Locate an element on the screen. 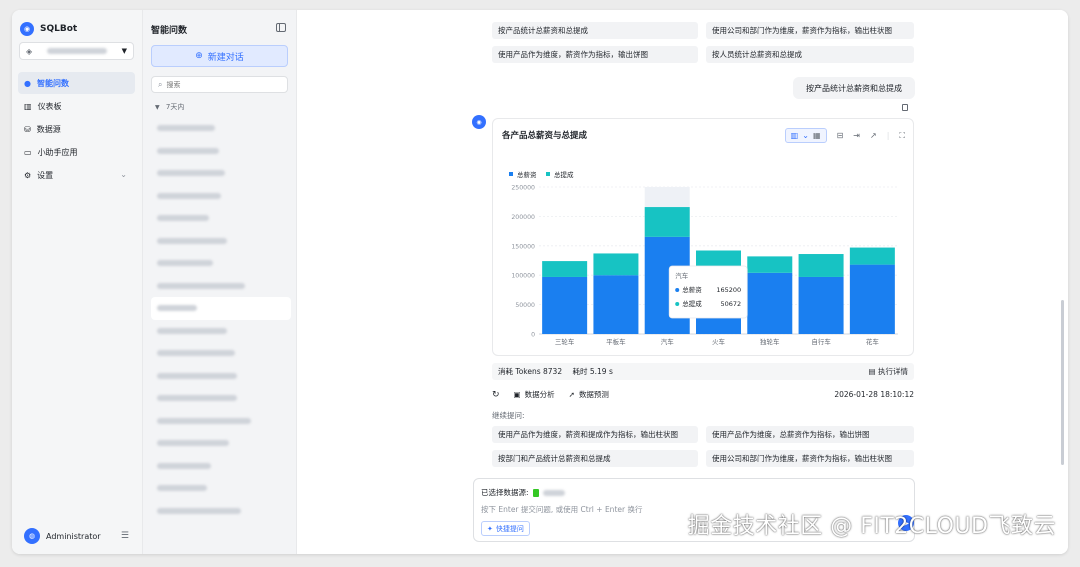  sidebar-item-label: 智能问数 is located at coordinates (52, 83).